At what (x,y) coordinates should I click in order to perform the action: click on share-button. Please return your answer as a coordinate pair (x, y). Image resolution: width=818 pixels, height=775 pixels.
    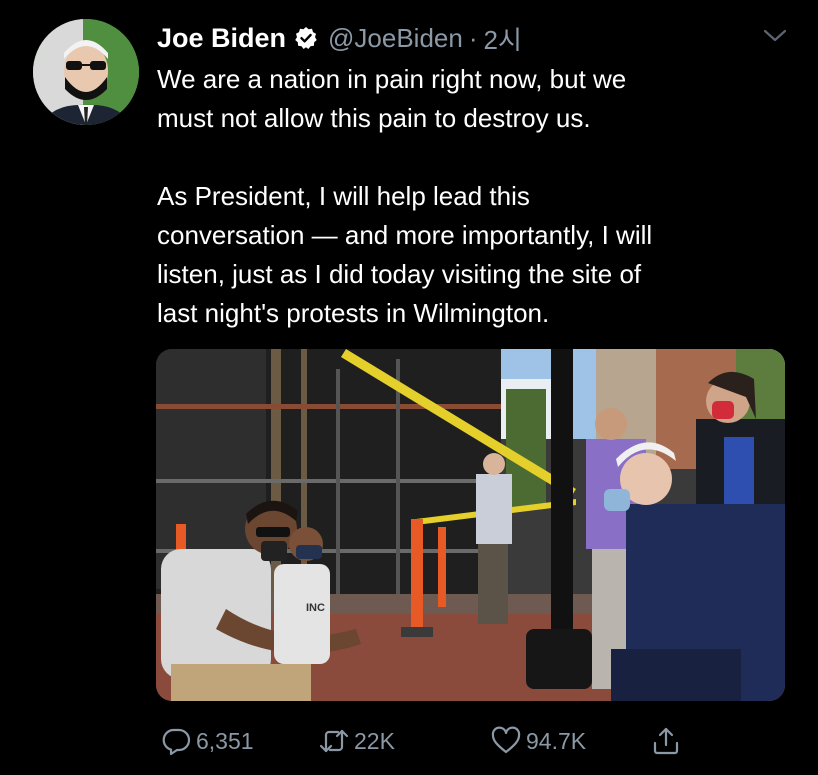
    Looking at the image, I should click on (668, 741).